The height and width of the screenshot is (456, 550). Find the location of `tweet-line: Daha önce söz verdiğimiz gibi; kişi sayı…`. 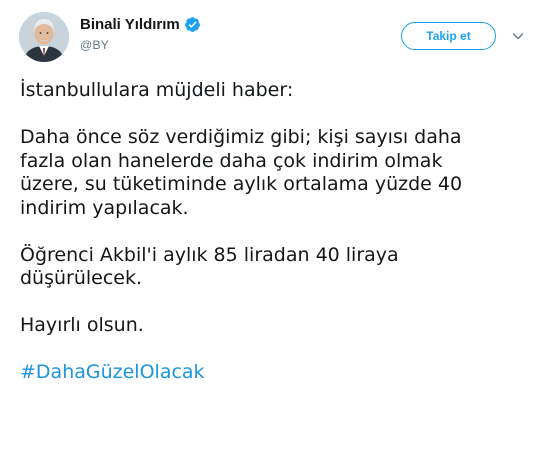

tweet-line: Daha önce söz verdiğimiz gibi; kişi sayı… is located at coordinates (241, 137).